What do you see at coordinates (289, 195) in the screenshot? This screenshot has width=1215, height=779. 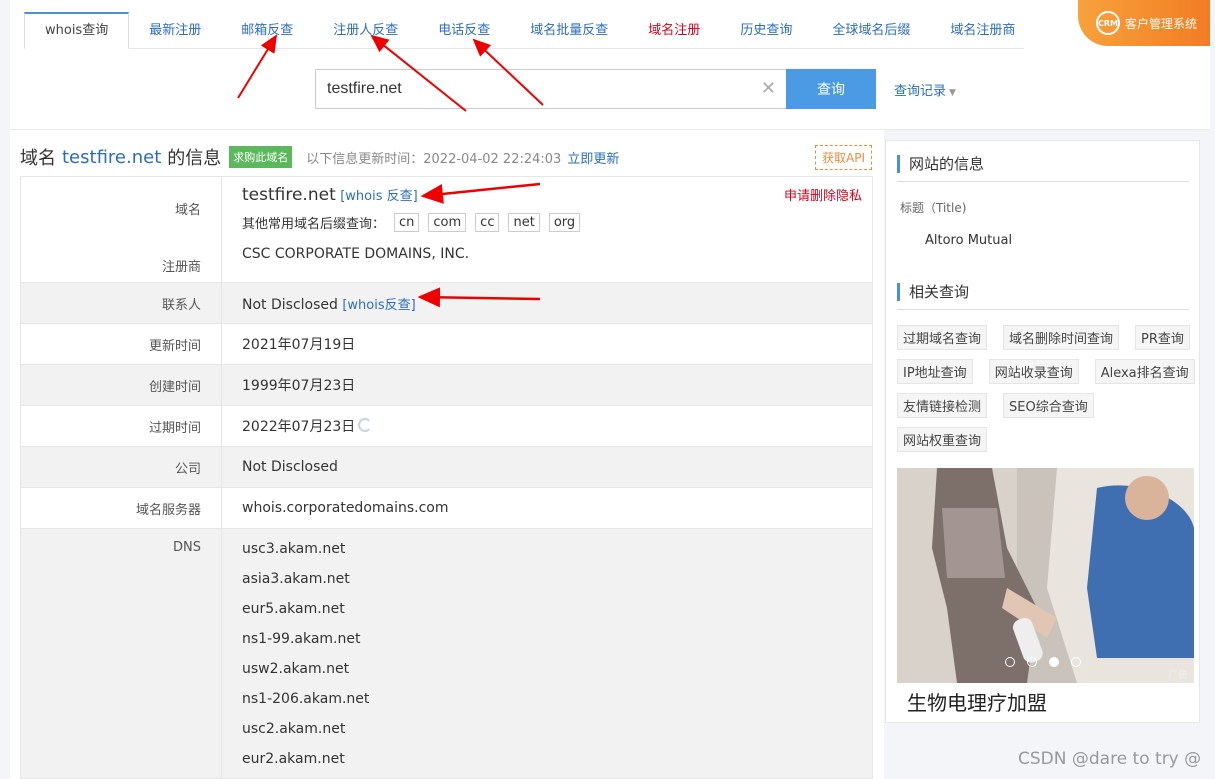 I see `domain-value: testfire.net` at bounding box center [289, 195].